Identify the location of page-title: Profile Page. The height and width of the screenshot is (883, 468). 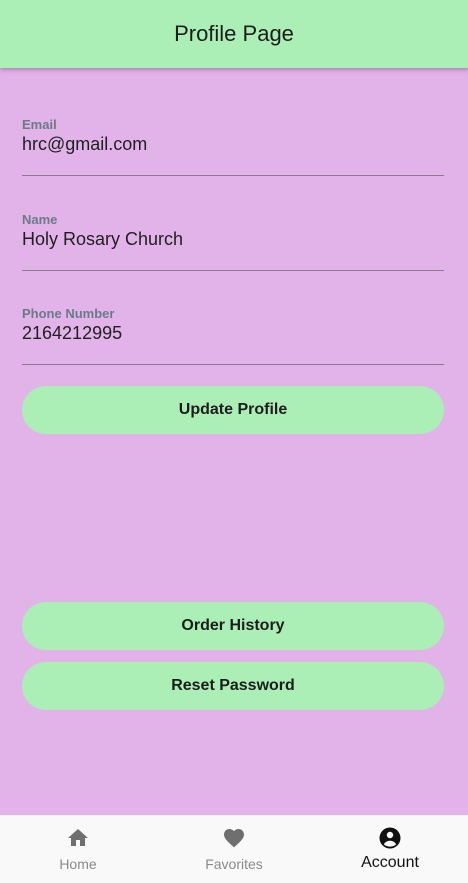
(234, 33).